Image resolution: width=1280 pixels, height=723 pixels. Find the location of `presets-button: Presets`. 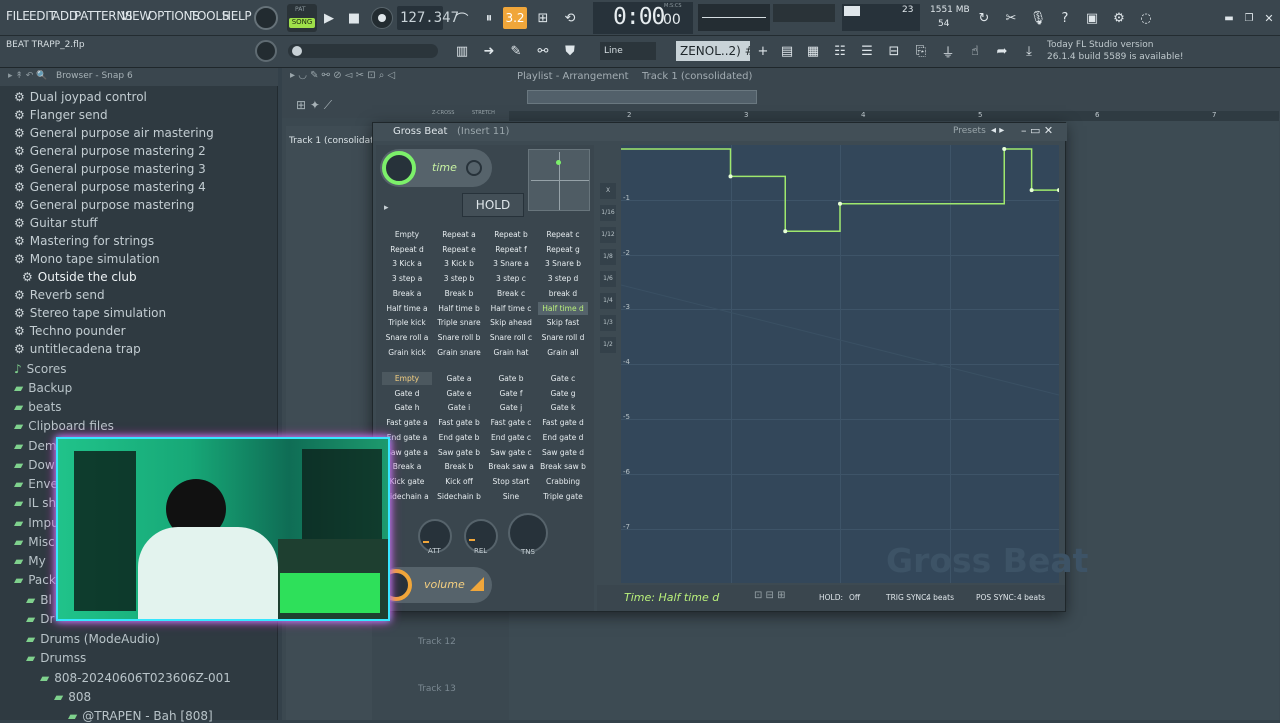

presets-button: Presets is located at coordinates (969, 131).